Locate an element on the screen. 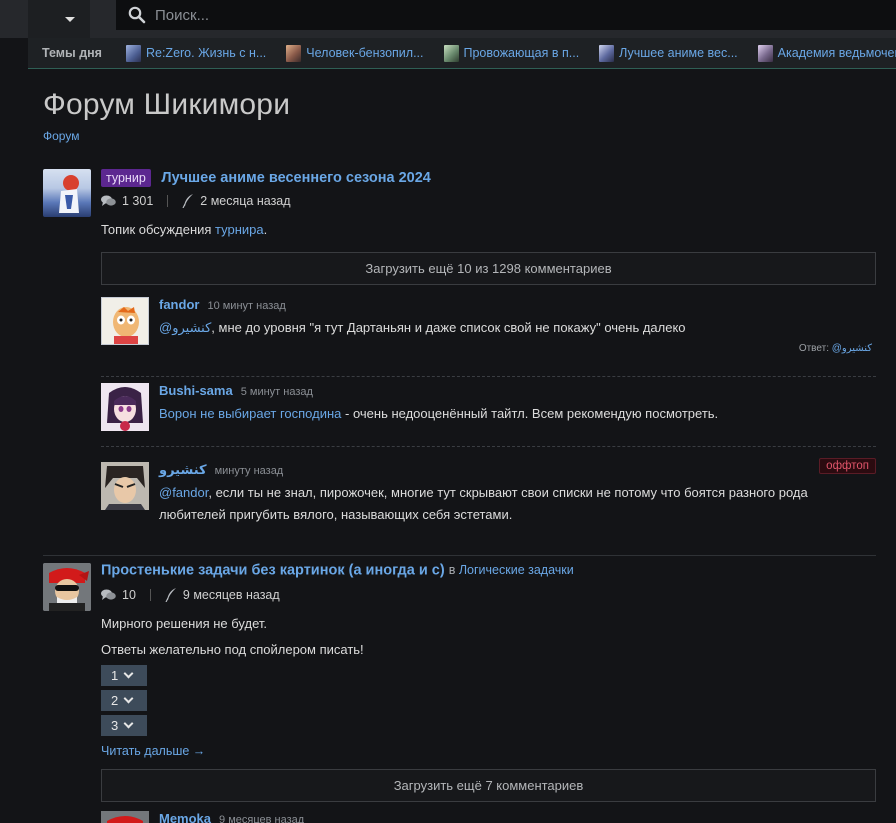  spoiler-toggle: 1 is located at coordinates (124, 675).